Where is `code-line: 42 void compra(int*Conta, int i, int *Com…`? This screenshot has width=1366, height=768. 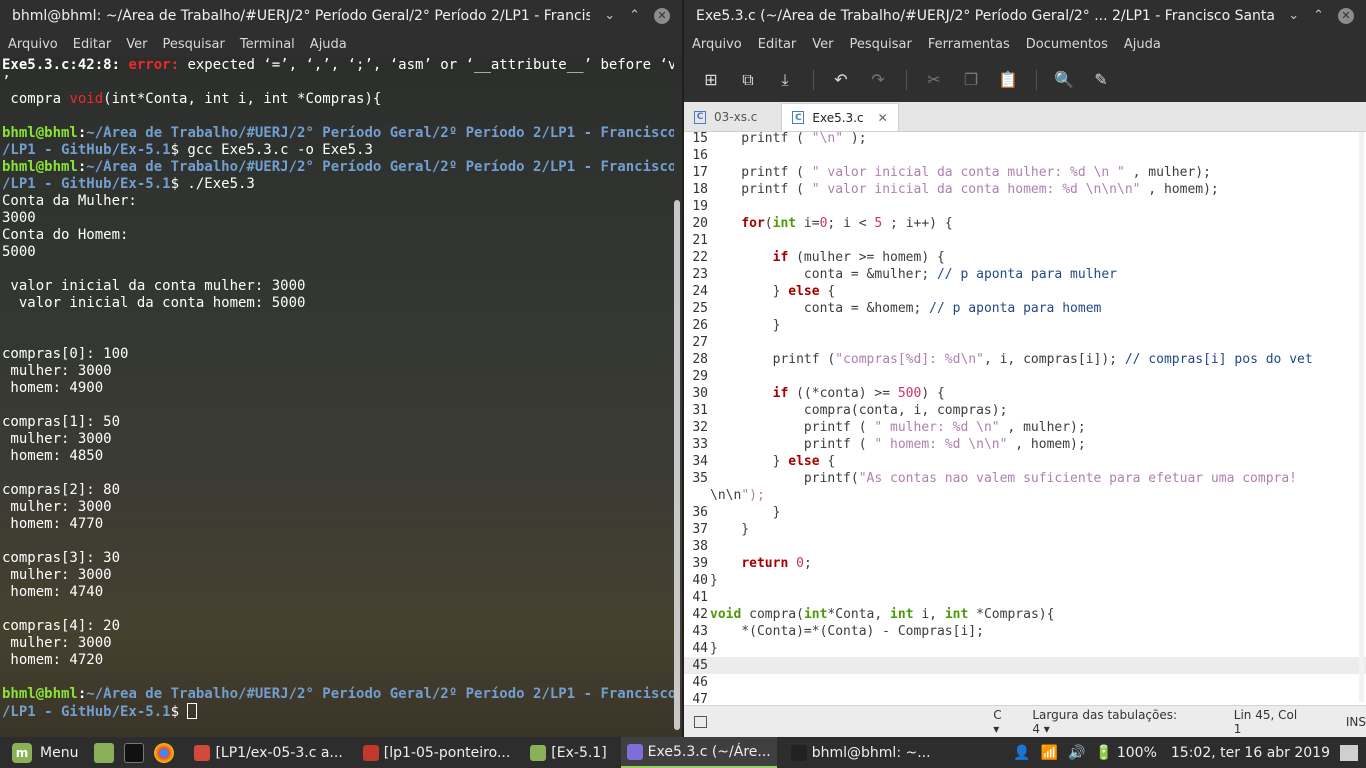
code-line: 42 void compra(int*Conta, int i, int *Com… is located at coordinates (1025, 614).